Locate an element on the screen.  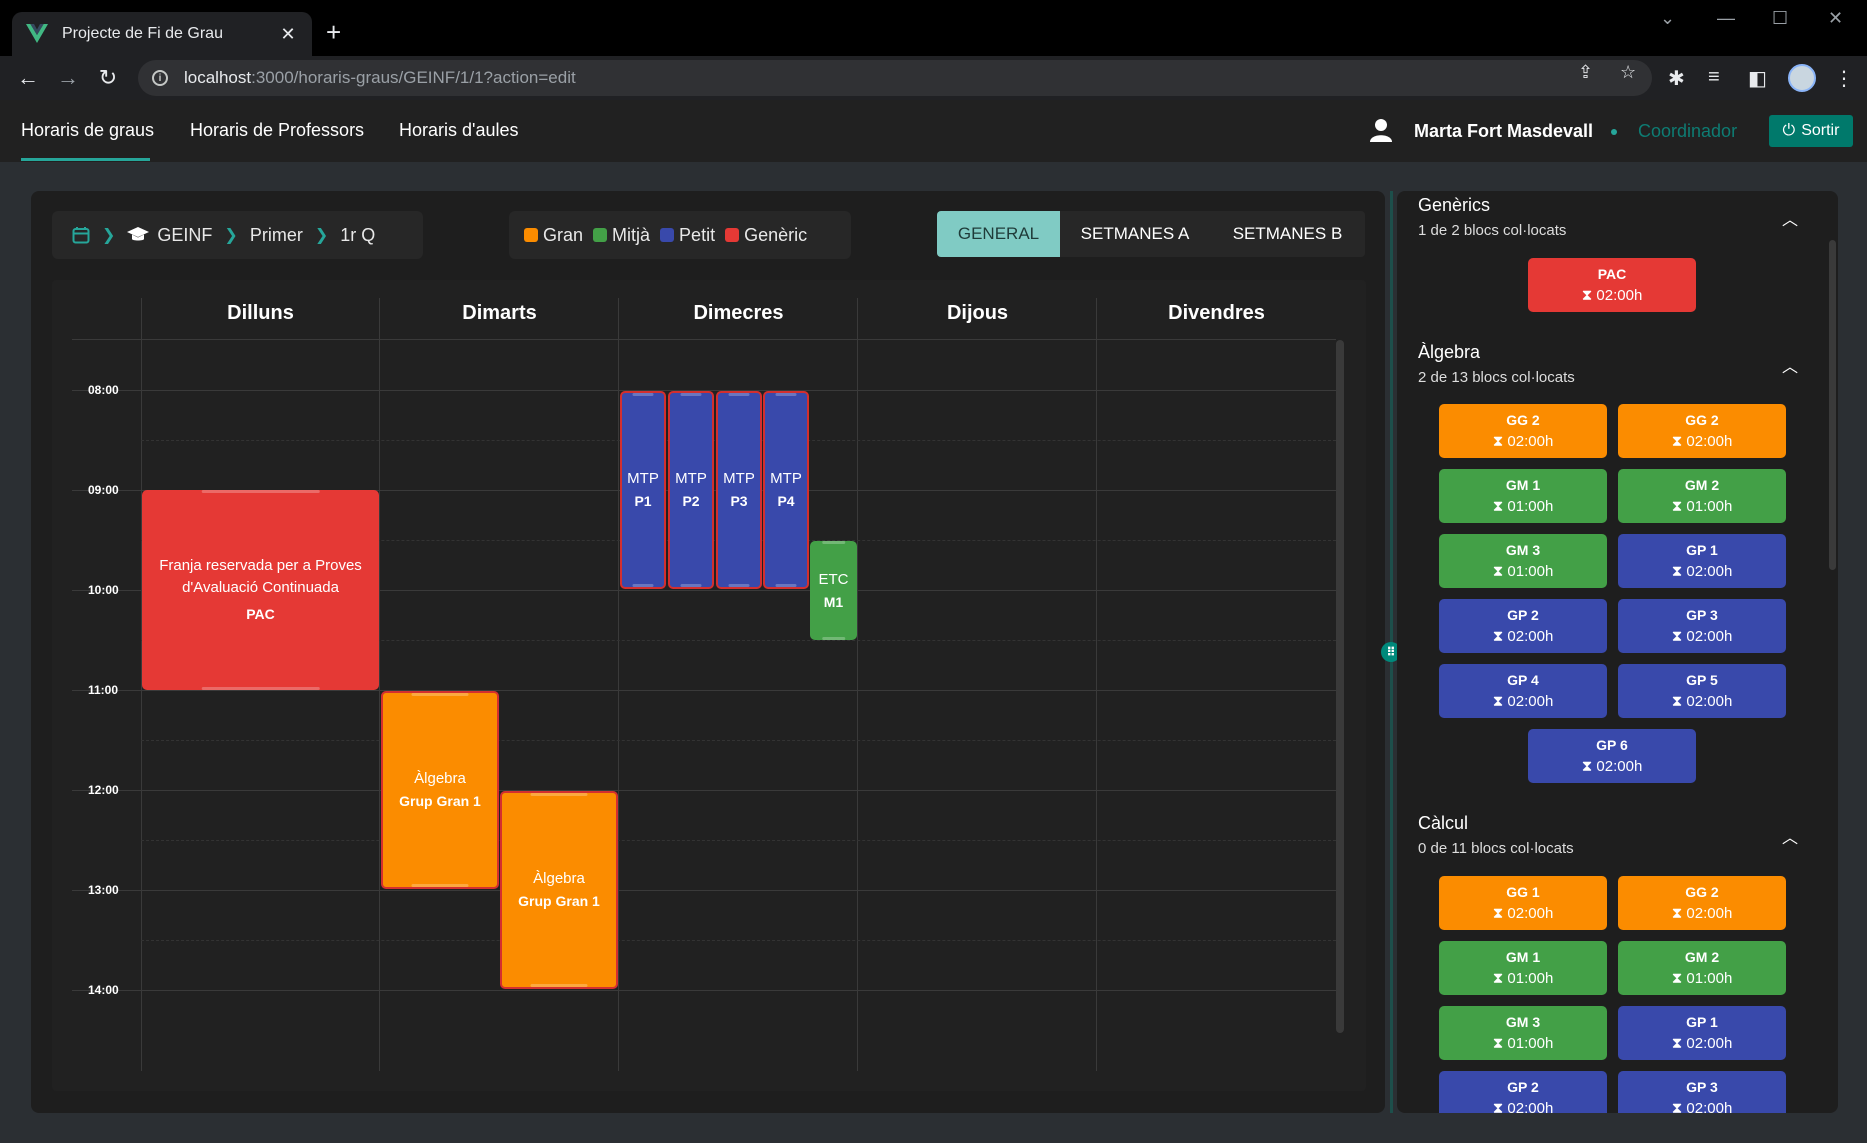
side-scrollbar is located at coordinates (1832, 405).